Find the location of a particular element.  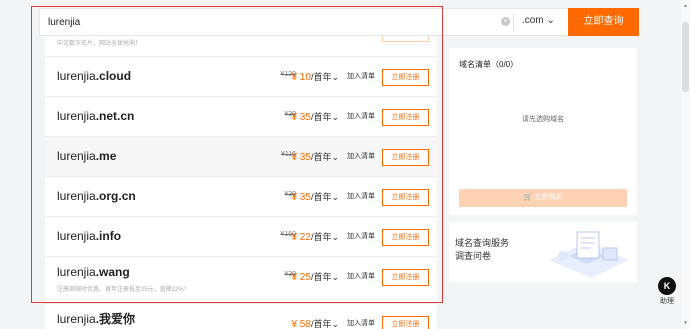

list-item: lurenjia.info ¥160 ¥ 22/首年⌄ 加入清单 立即注册 is located at coordinates (241, 236).